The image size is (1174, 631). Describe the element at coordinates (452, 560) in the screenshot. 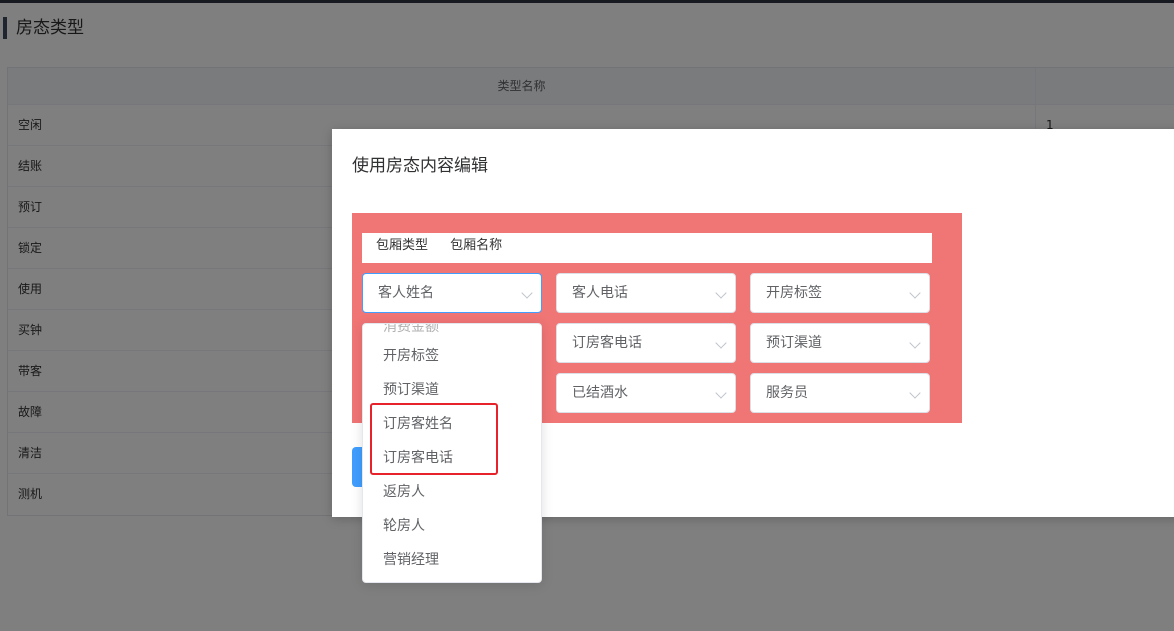

I see `dropdown-item: 营销经理` at that location.